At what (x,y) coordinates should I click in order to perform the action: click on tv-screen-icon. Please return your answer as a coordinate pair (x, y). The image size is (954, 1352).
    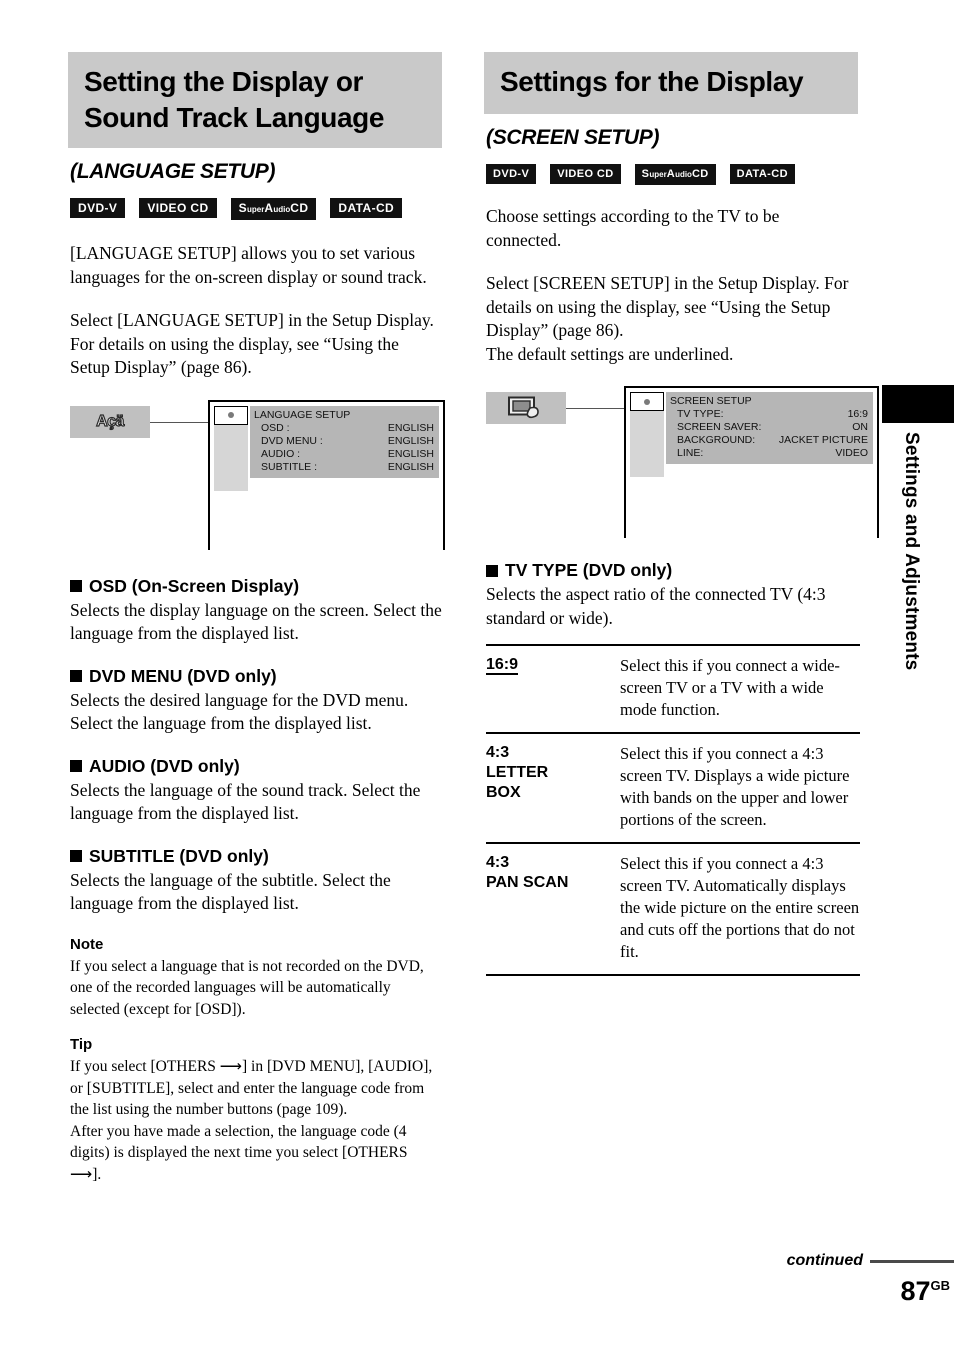
    Looking at the image, I should click on (526, 408).